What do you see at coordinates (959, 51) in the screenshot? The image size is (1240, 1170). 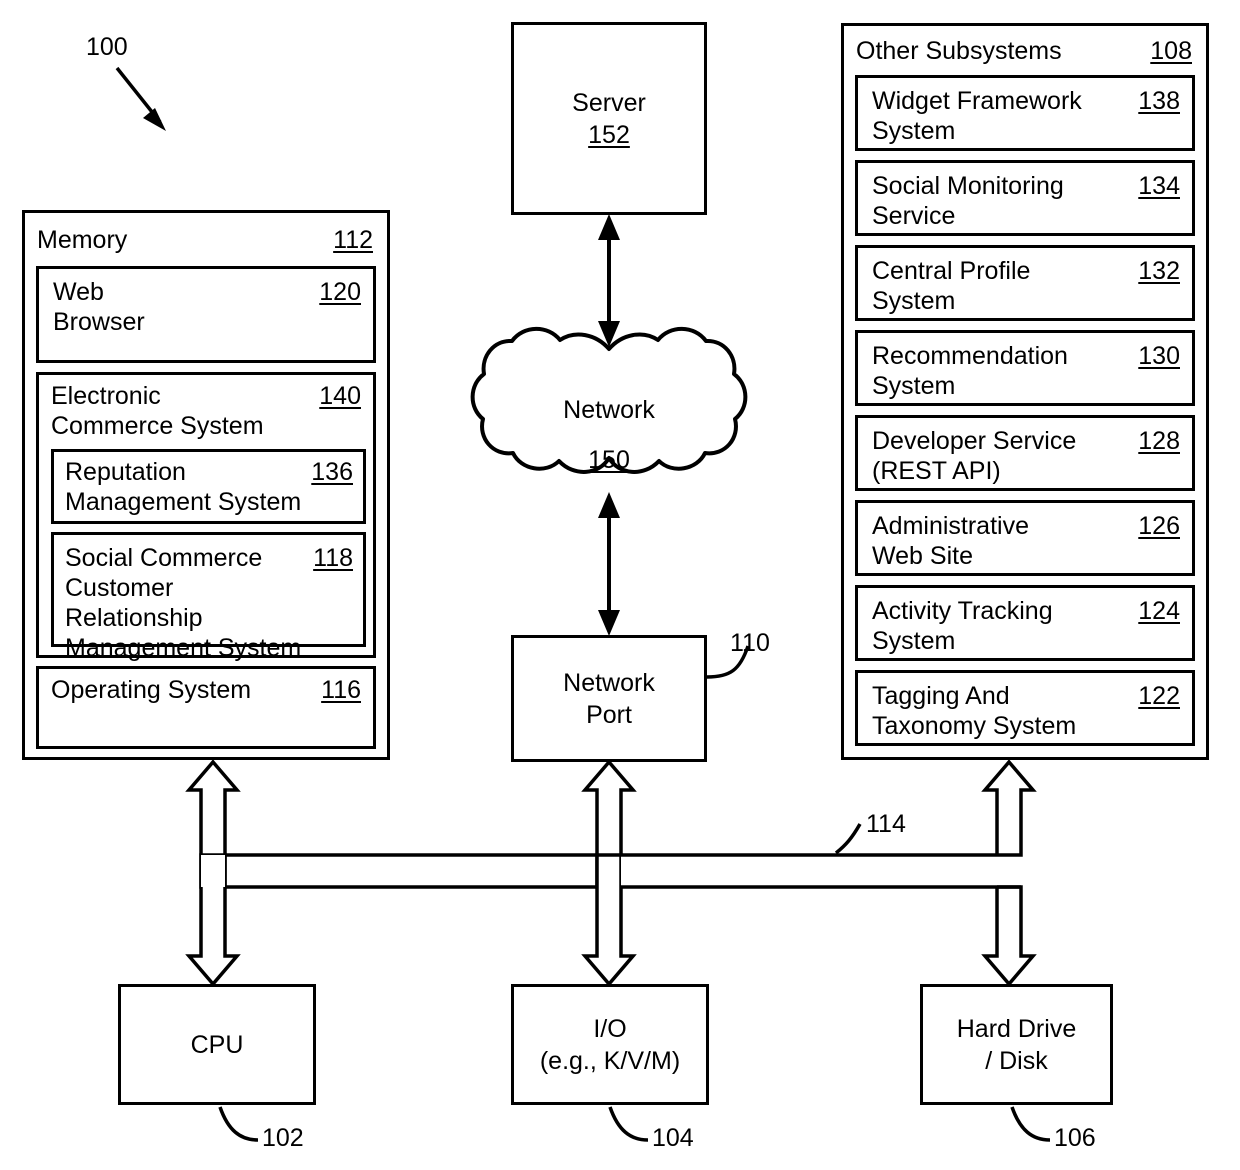 I see `other-subsystems-label: Other Subsystems` at bounding box center [959, 51].